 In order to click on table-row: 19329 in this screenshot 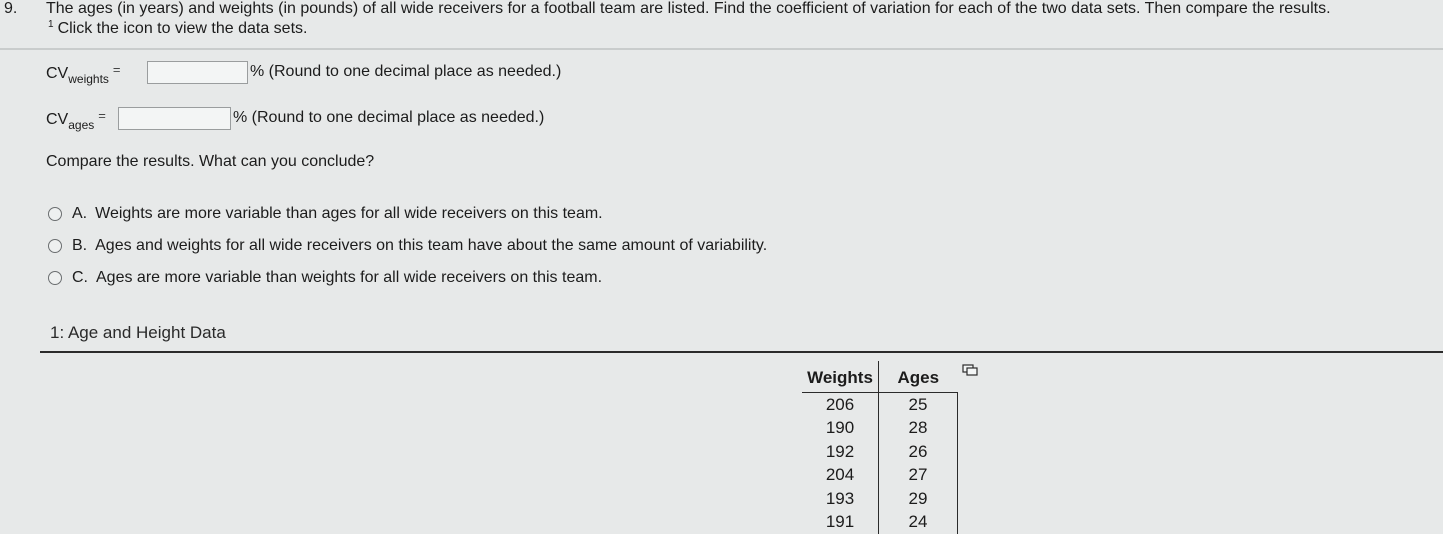, I will do `click(880, 499)`.